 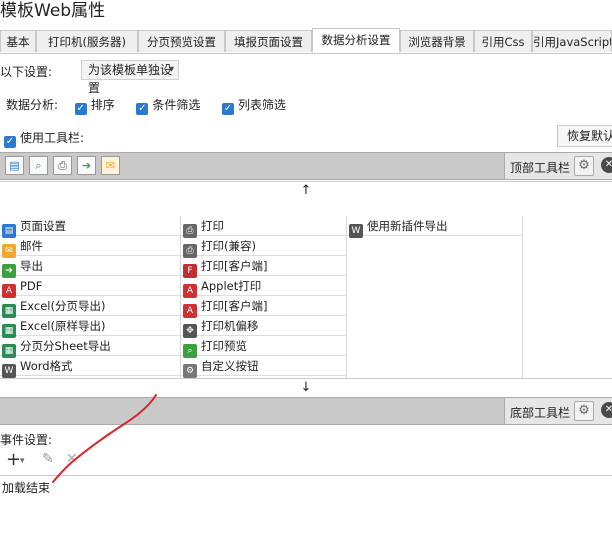 I want to click on move-up-arrow: ↑, so click(x=306, y=190).